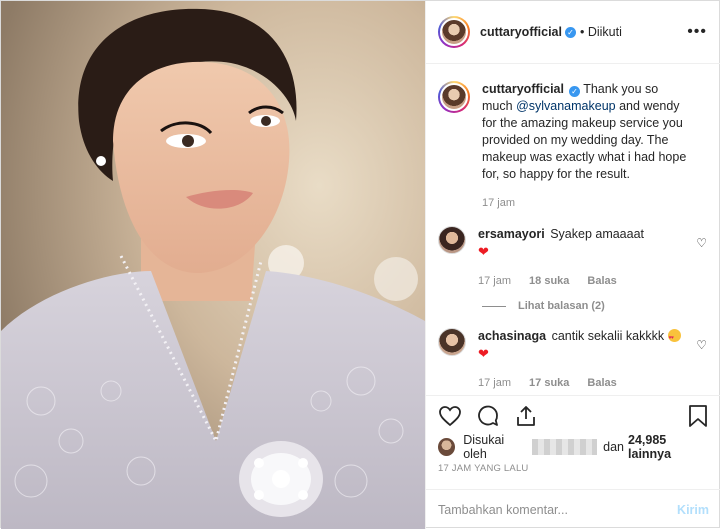  I want to click on comment-username: ersamayori, so click(511, 234).